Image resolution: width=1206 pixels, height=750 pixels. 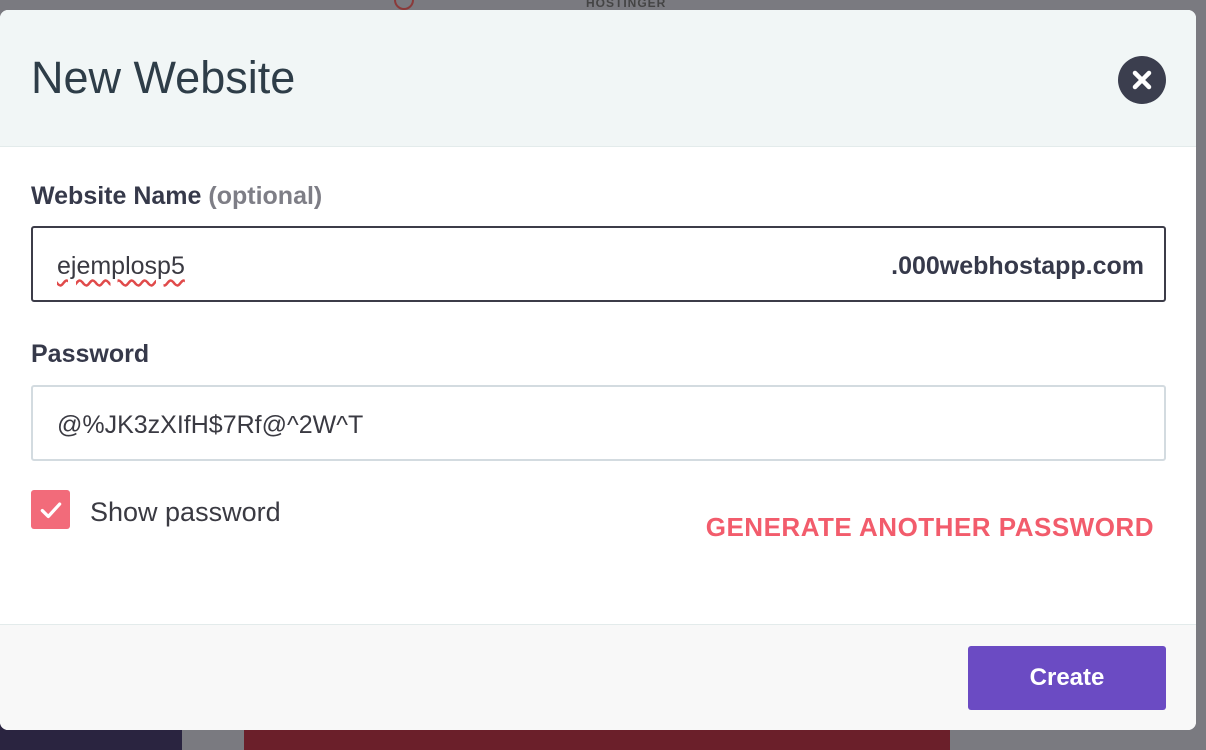 What do you see at coordinates (210, 425) in the screenshot?
I see `password-value: @%JK3zXIfH$7Rf@^2W^T` at bounding box center [210, 425].